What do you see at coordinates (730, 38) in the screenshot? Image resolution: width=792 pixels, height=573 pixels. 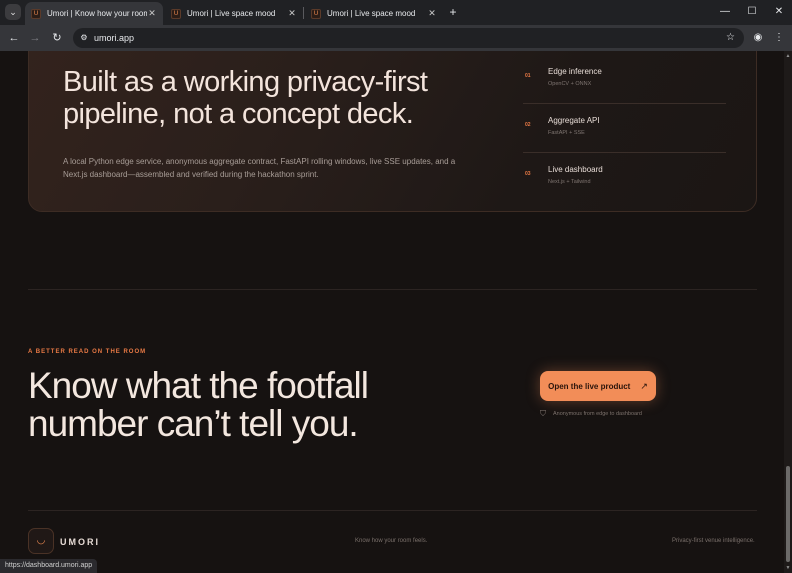 I see `star-icon: ☆` at bounding box center [730, 38].